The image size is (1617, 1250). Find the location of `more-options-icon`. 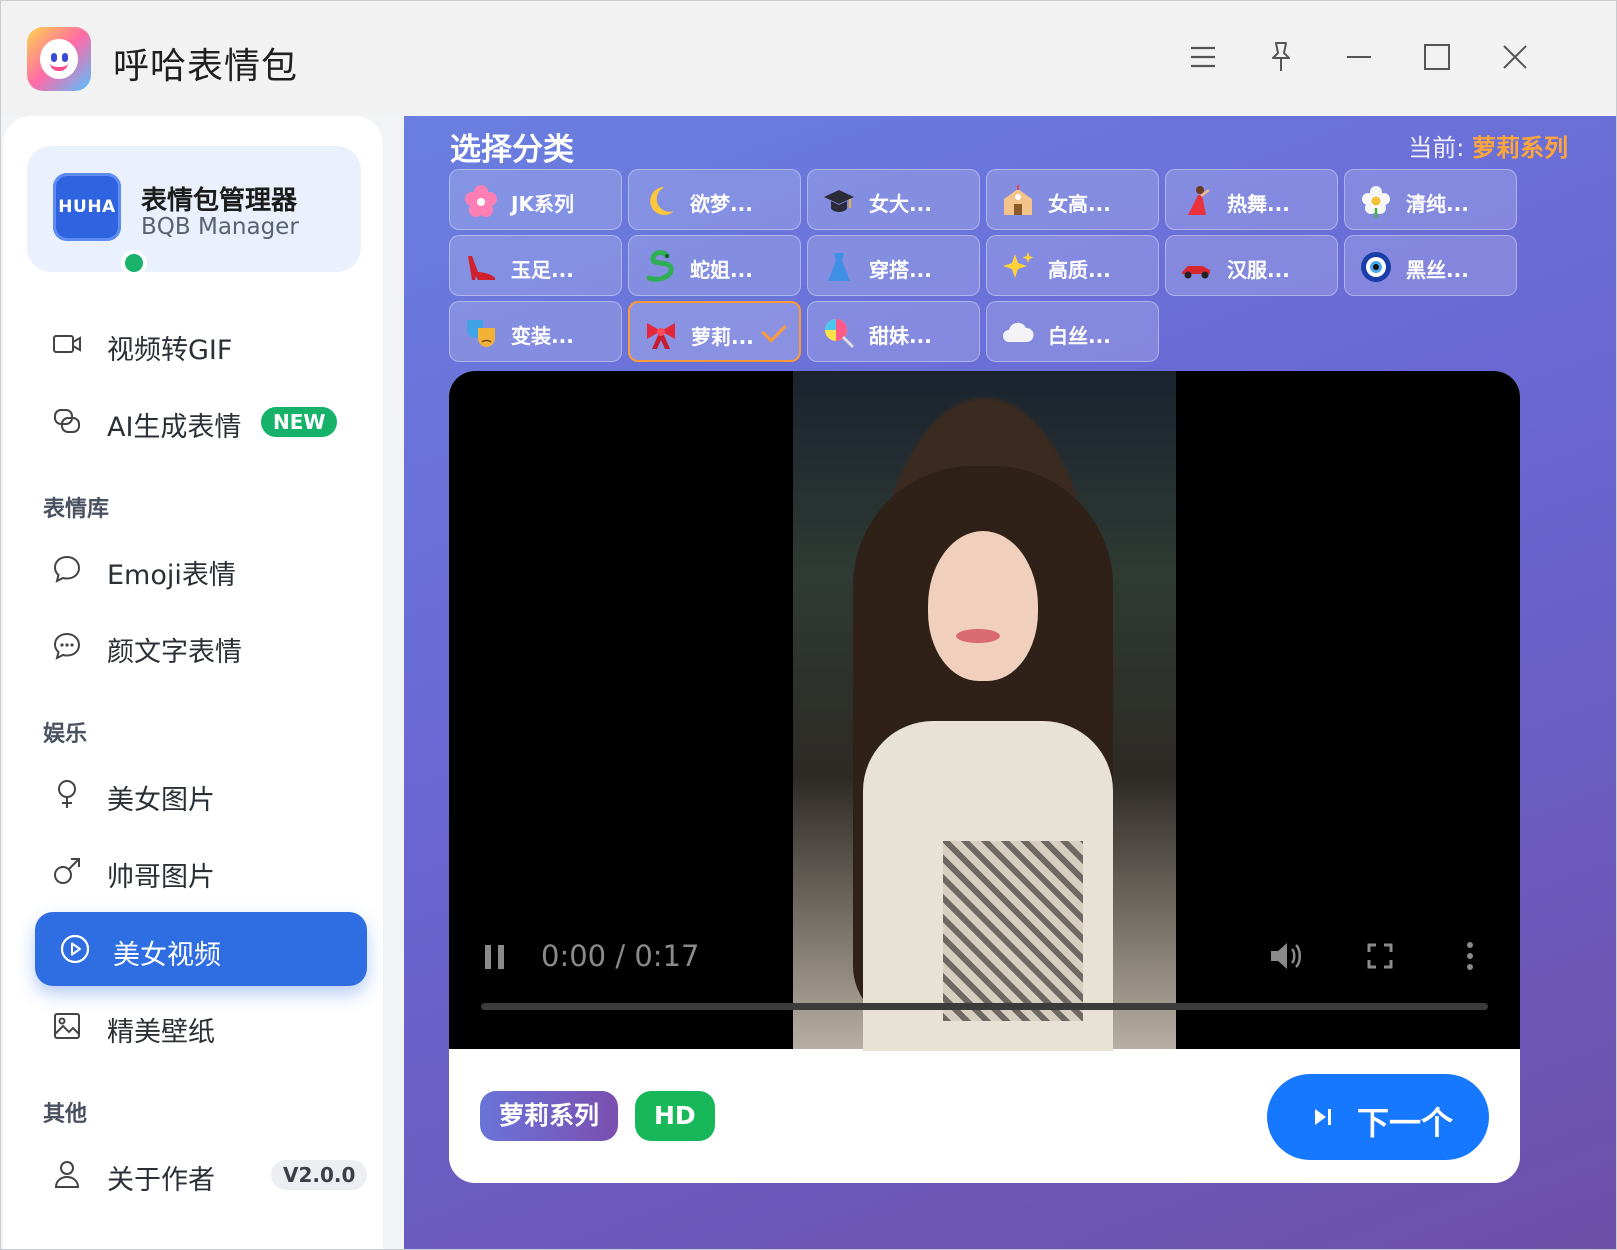

more-options-icon is located at coordinates (1470, 956).